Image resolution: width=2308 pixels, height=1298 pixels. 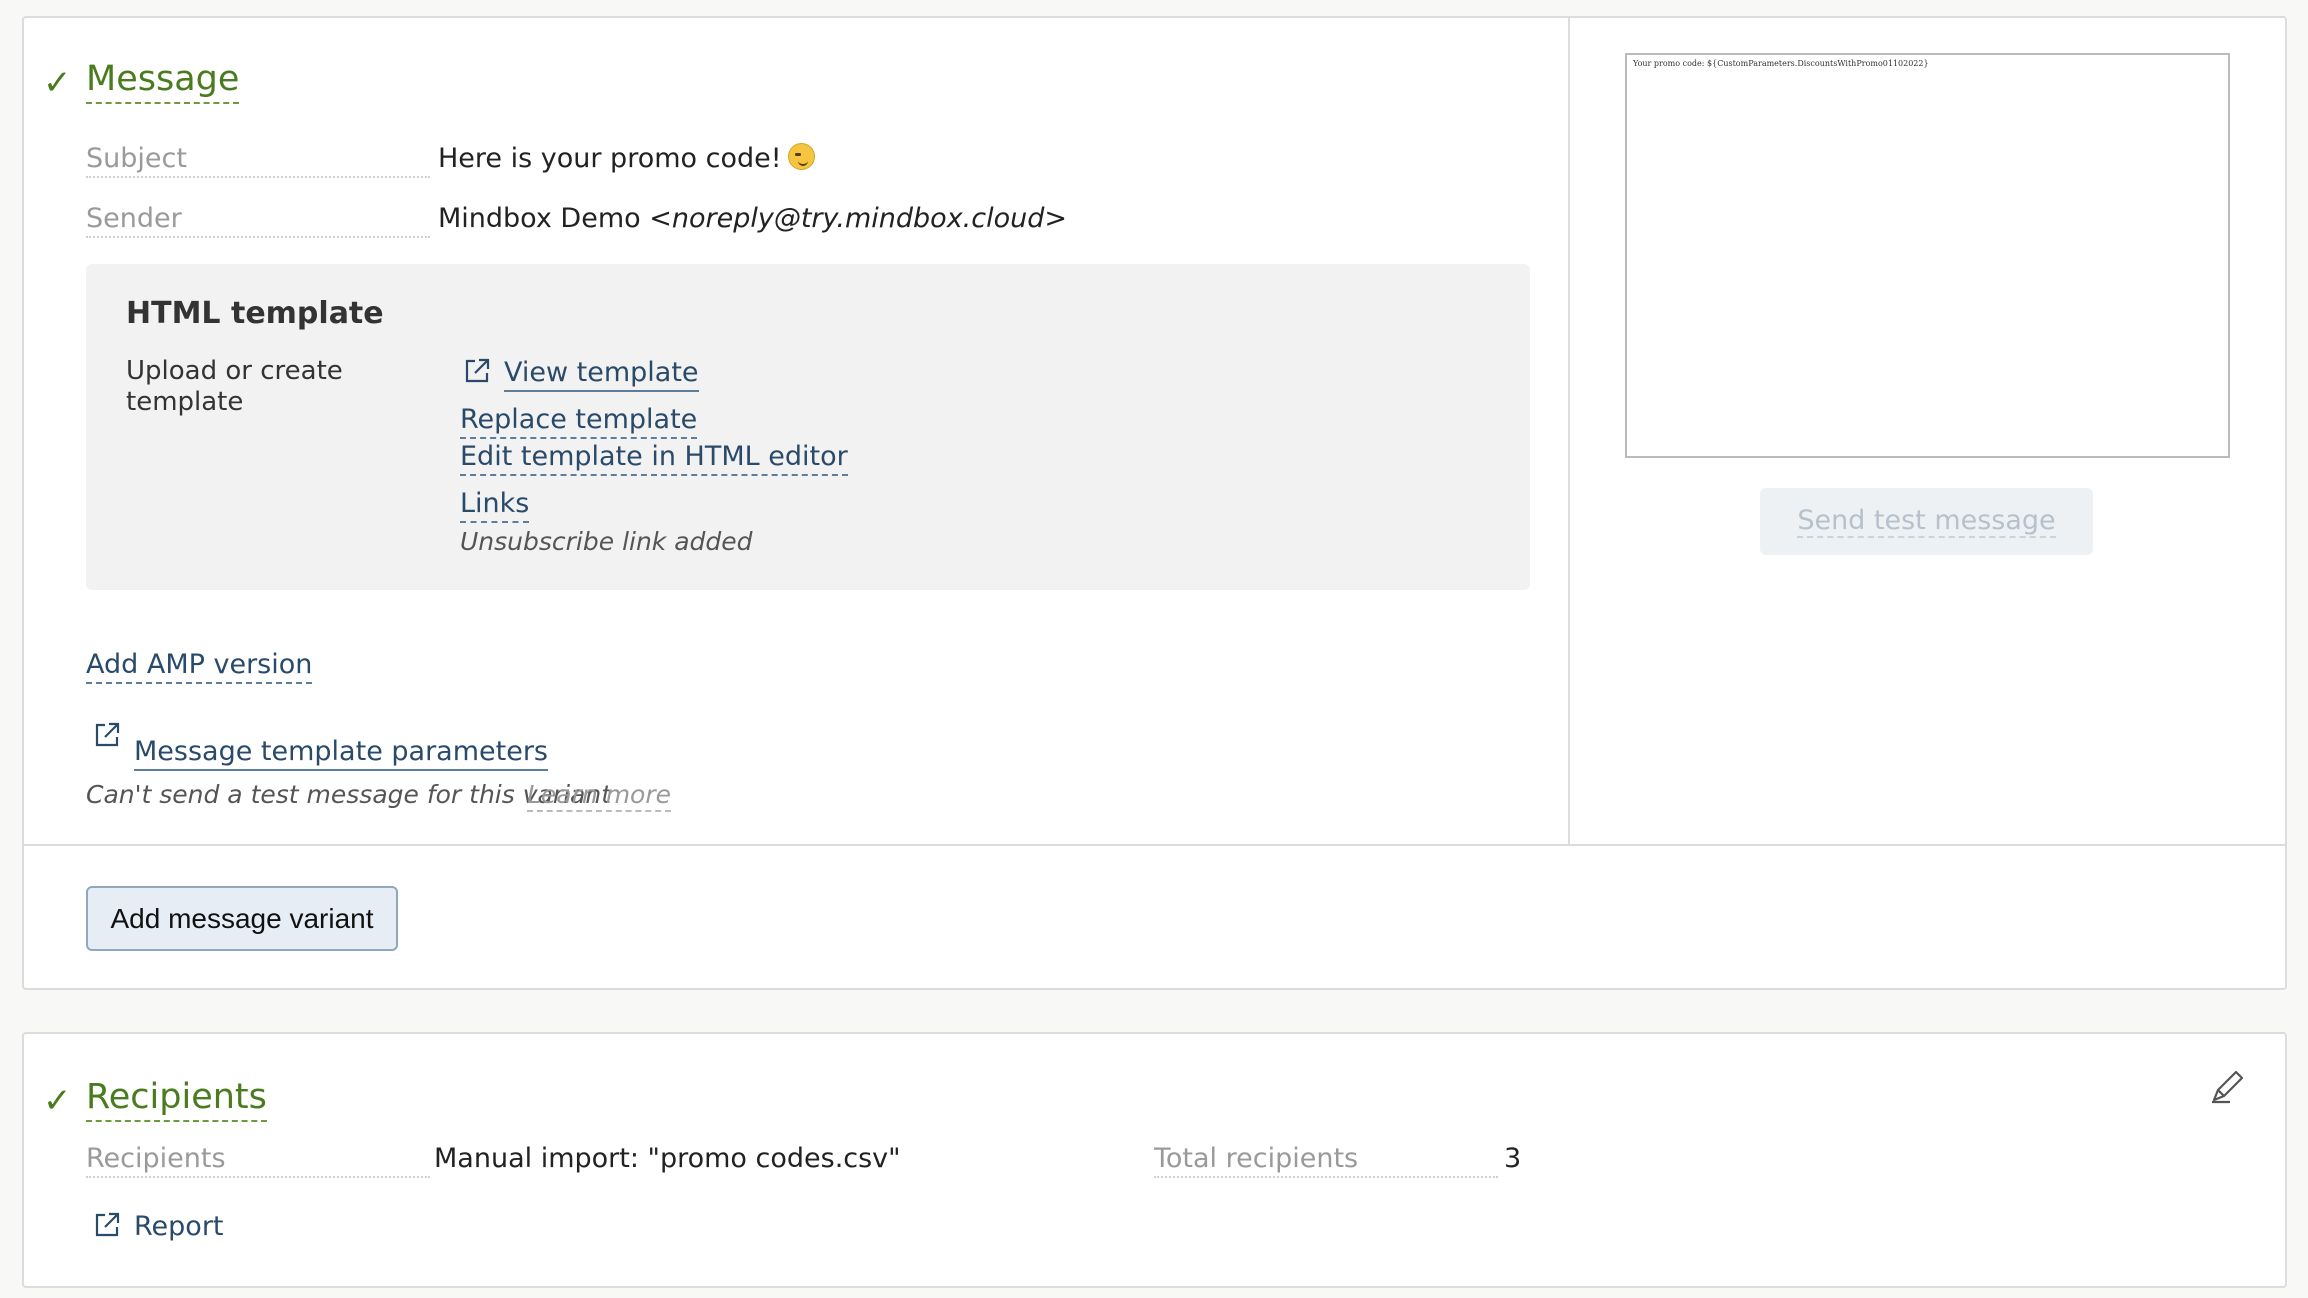 I want to click on recipients-label: Recipients, so click(x=258, y=1160).